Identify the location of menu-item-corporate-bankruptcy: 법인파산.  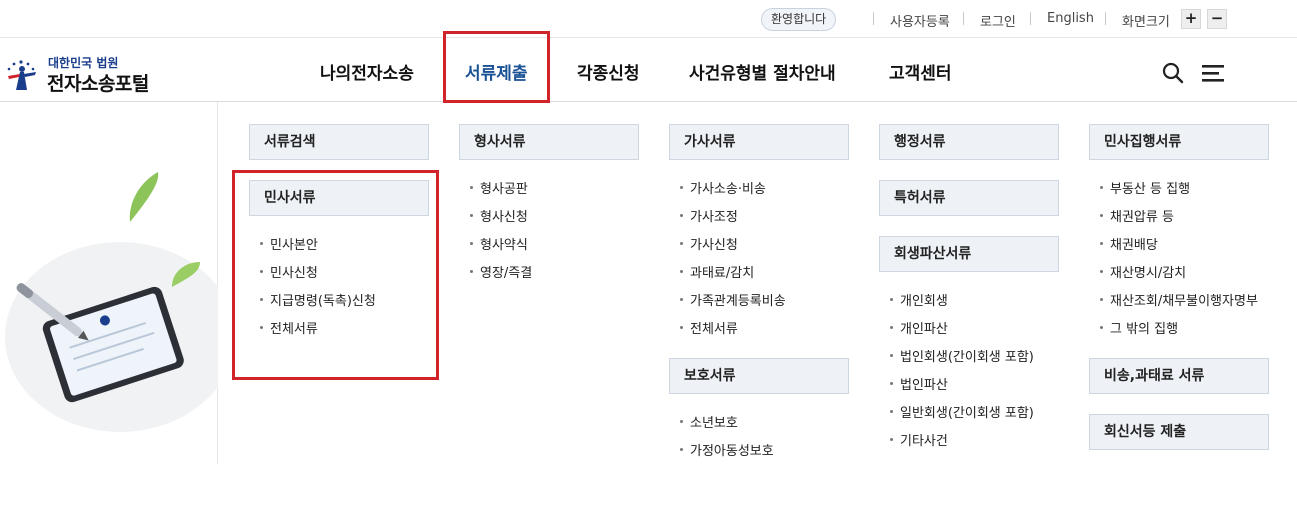
(919, 383).